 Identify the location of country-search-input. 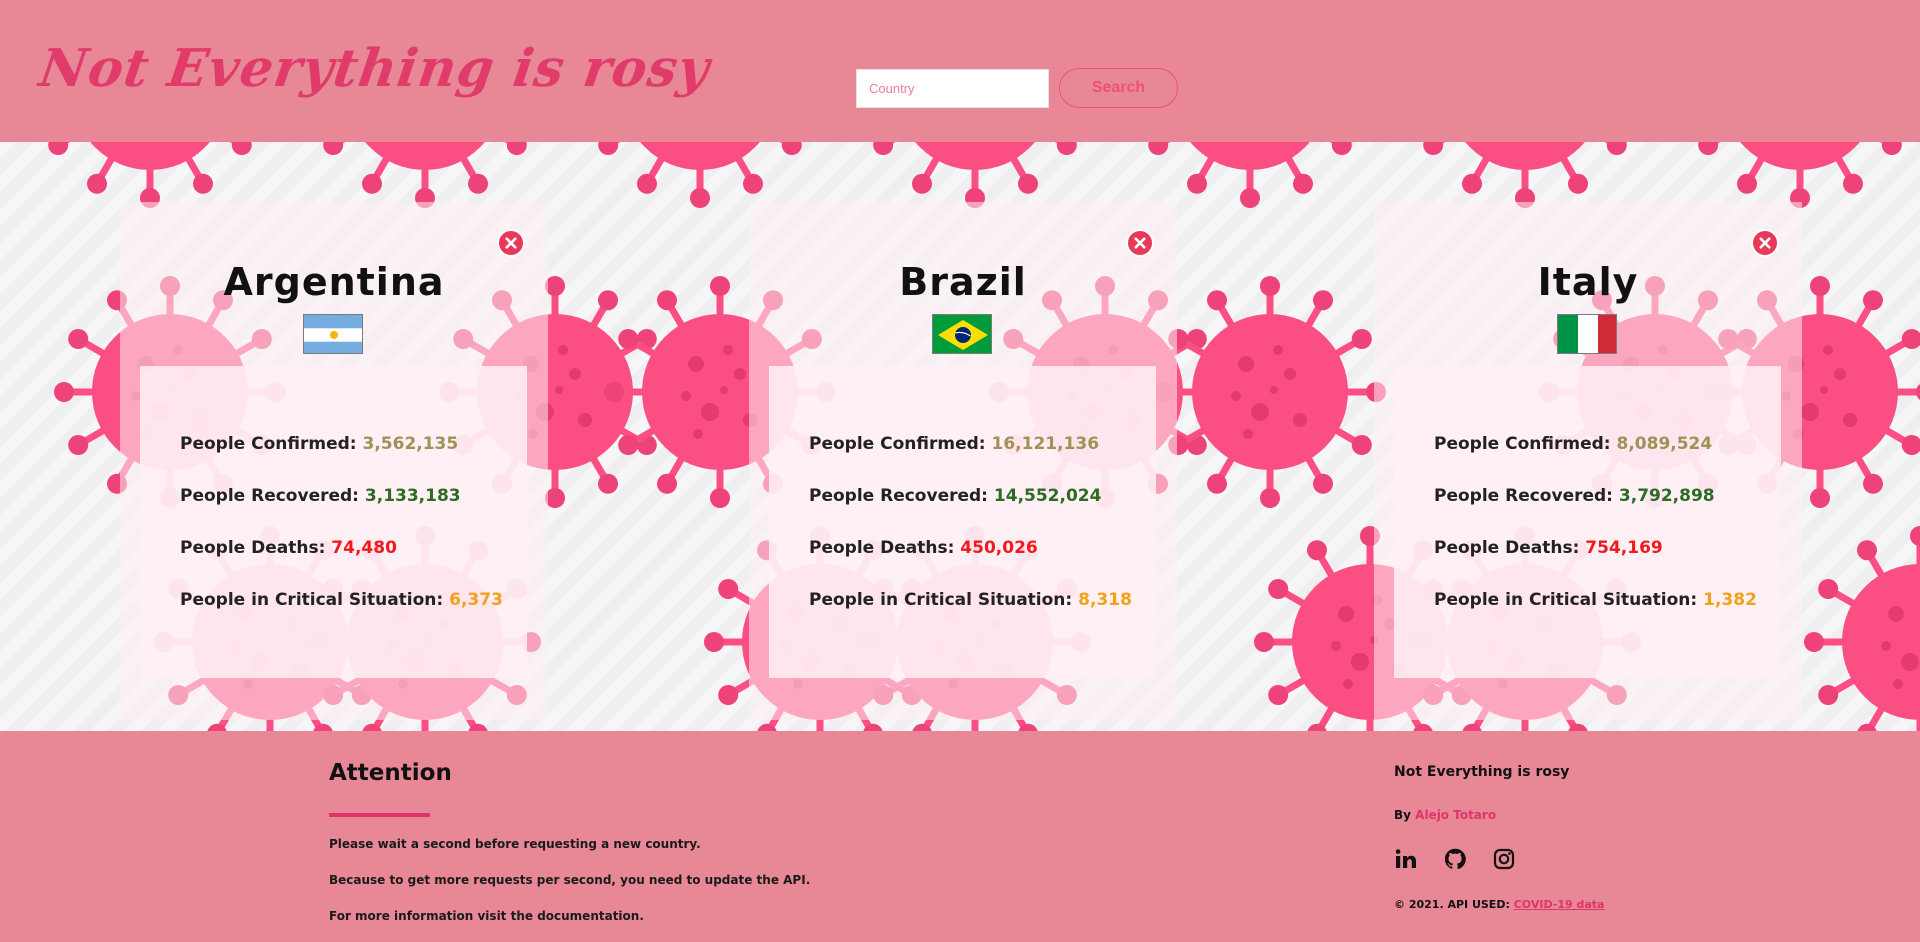
(952, 88).